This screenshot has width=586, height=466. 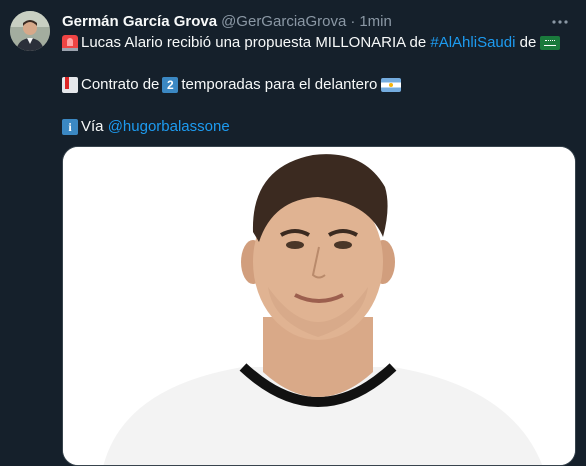 I want to click on bookmark-tabs-icon, so click(x=70, y=85).